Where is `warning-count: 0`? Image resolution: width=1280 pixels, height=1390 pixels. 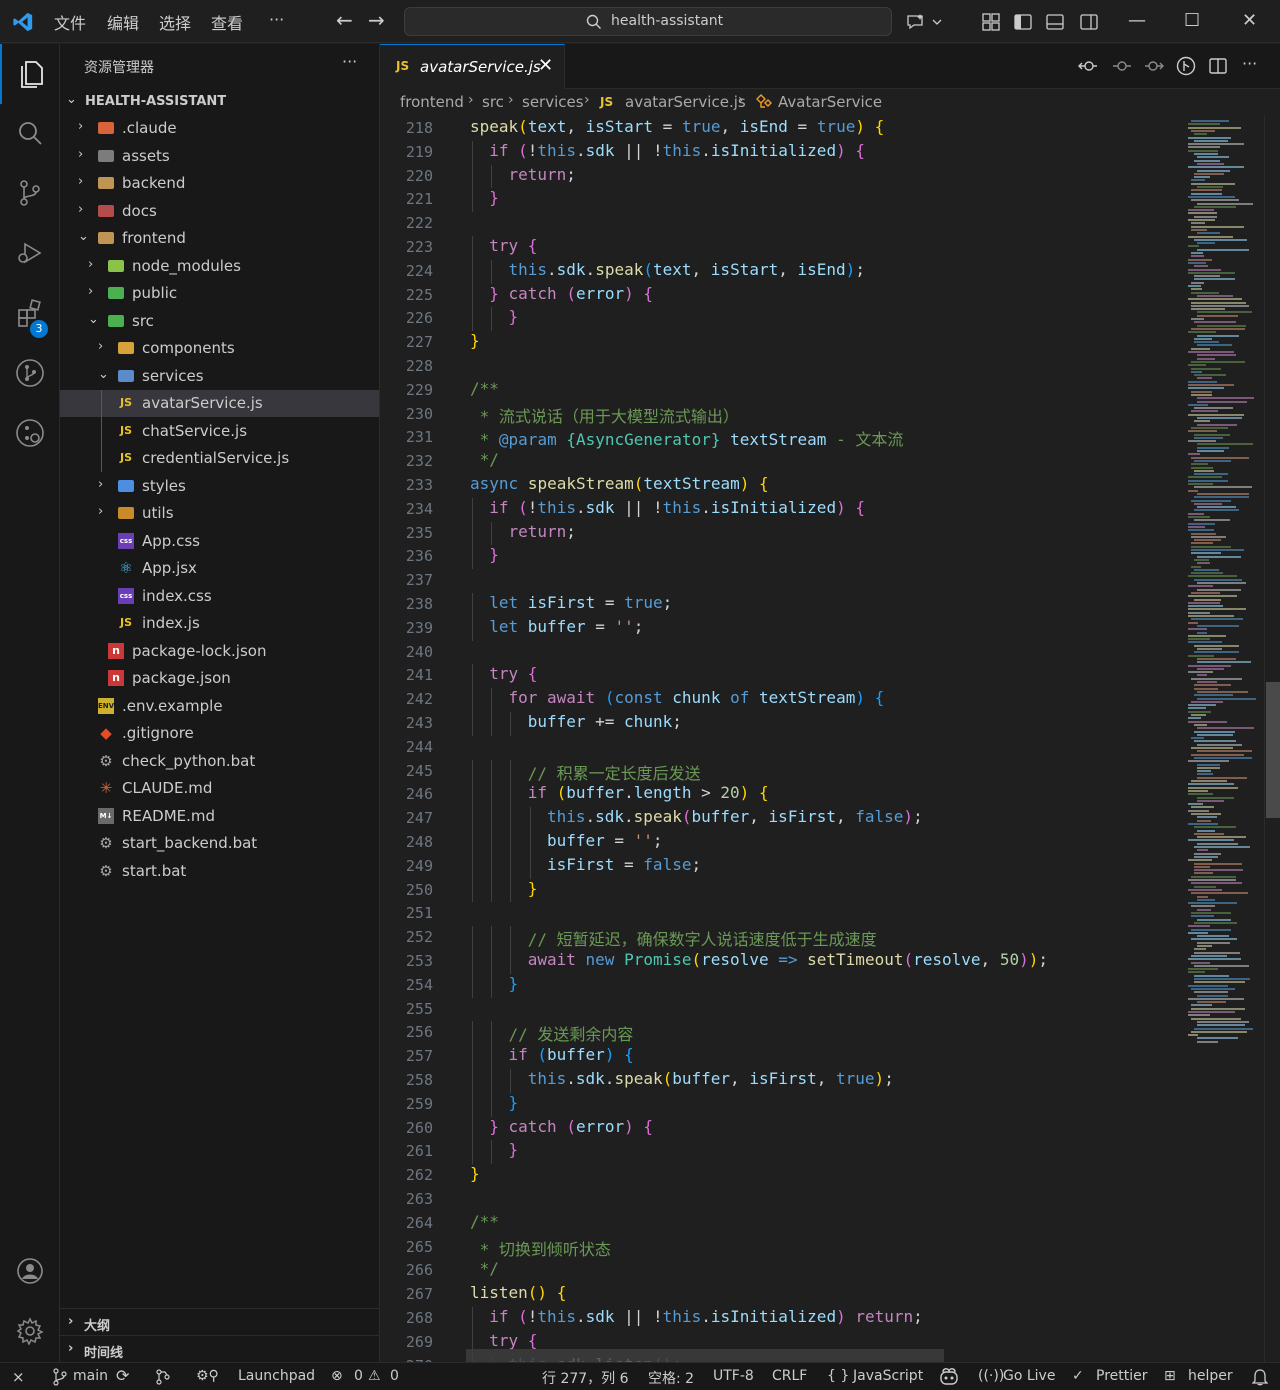
warning-count: 0 is located at coordinates (394, 1376).